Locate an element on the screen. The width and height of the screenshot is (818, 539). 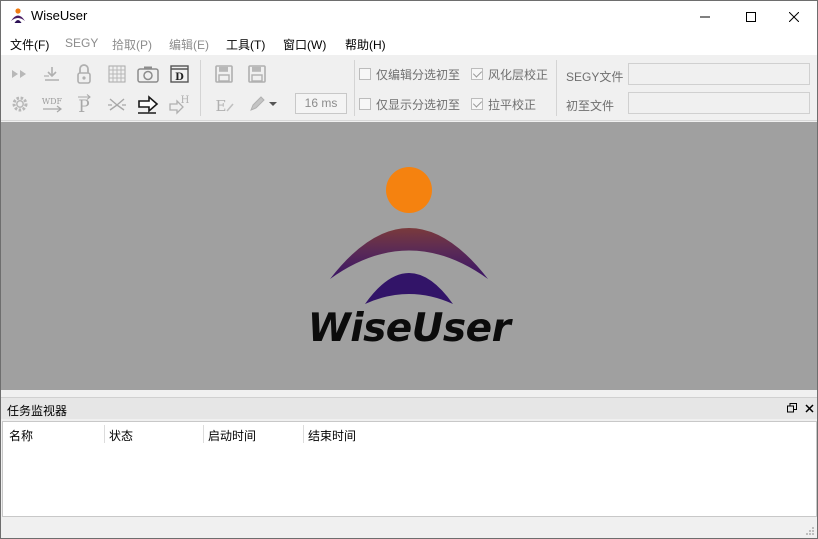
column-header-name: 名称 is located at coordinates (21, 435).